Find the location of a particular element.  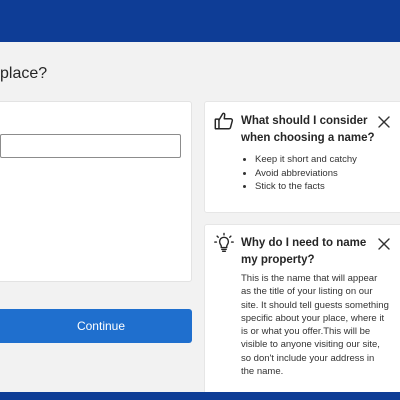

bottom-bar is located at coordinates (200, 396).